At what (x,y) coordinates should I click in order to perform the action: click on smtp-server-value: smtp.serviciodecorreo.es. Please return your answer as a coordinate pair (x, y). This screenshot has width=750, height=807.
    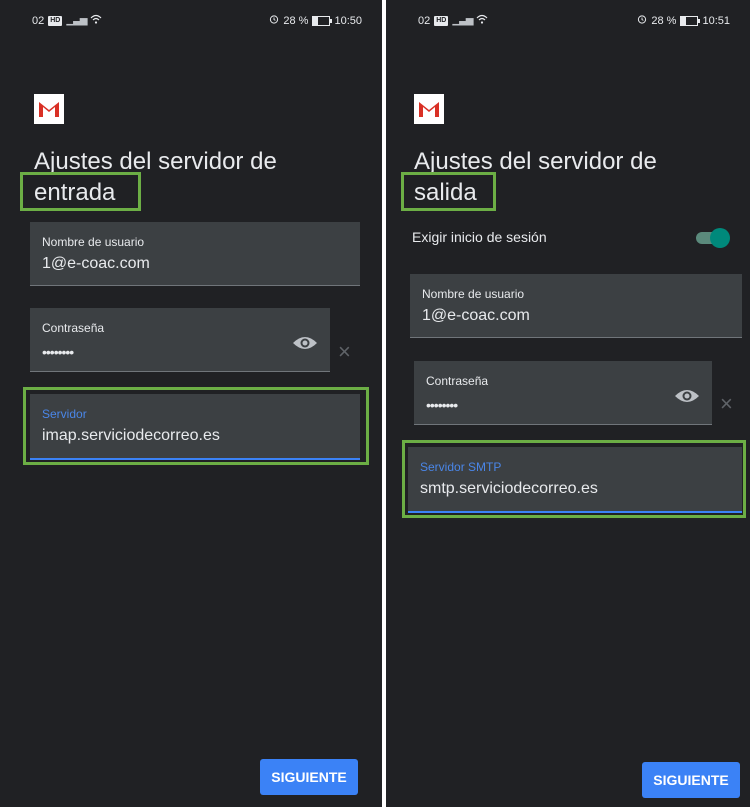
    Looking at the image, I should click on (509, 489).